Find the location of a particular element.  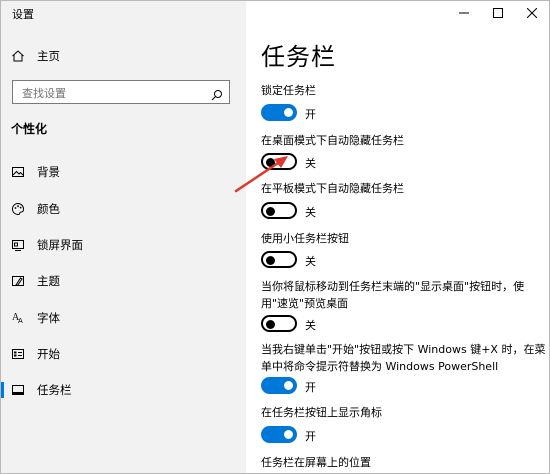

font-icon: AA is located at coordinates (18, 318).